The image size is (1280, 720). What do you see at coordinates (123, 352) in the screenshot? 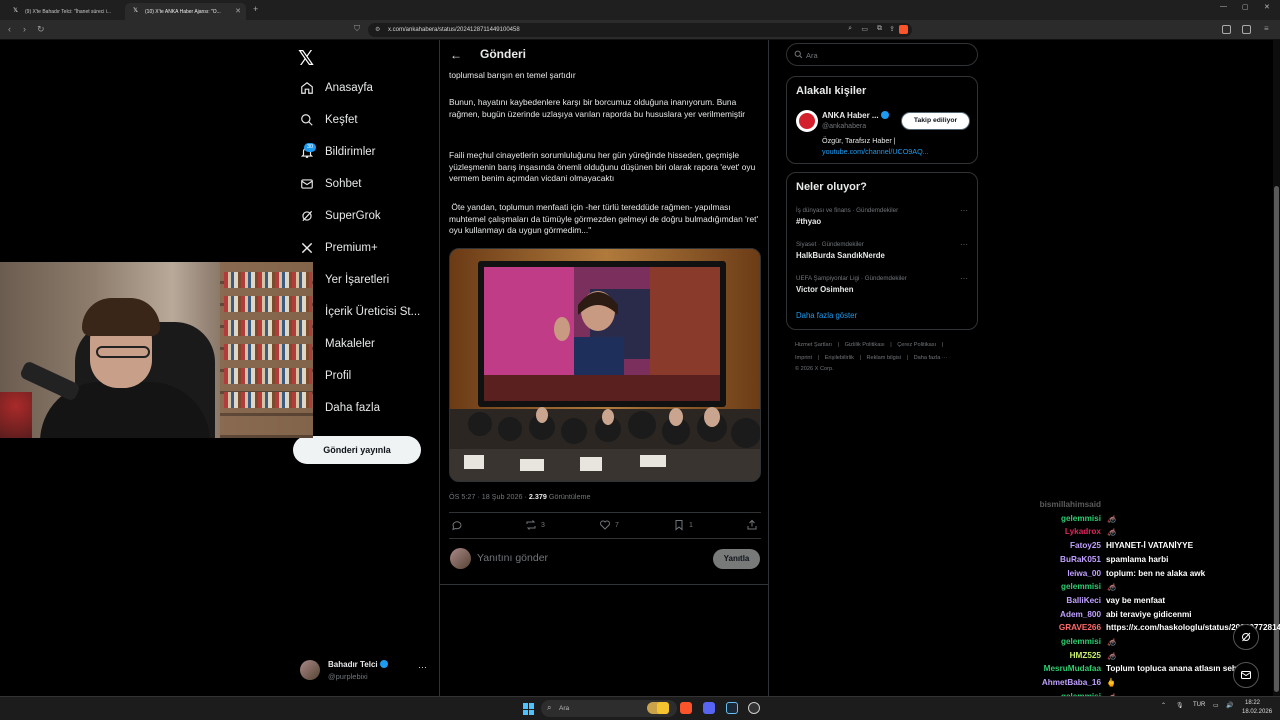
I see `glasses` at bounding box center [123, 352].